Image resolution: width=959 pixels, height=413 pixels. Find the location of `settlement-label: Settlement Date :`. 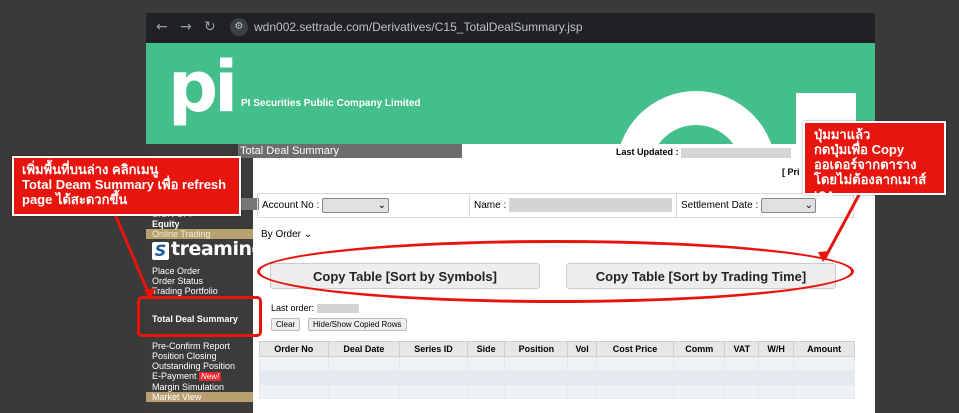

settlement-label: Settlement Date : is located at coordinates (720, 205).